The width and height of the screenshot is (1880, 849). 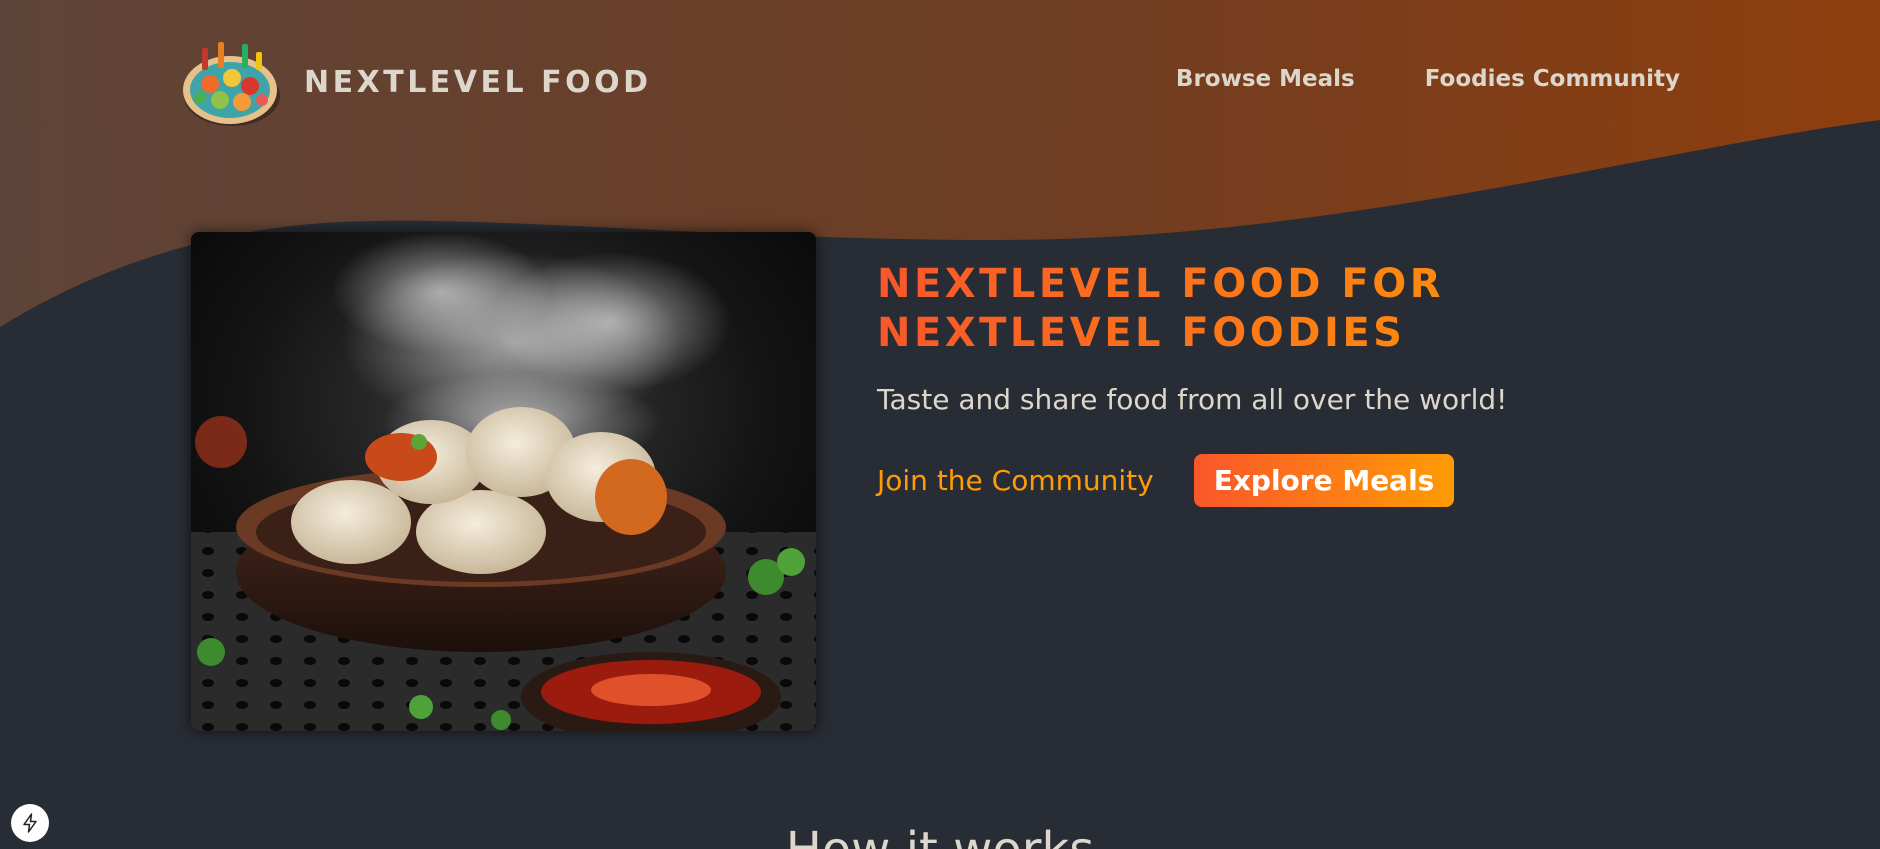 I want to click on how-it-works-heading: How it works, so click(x=940, y=835).